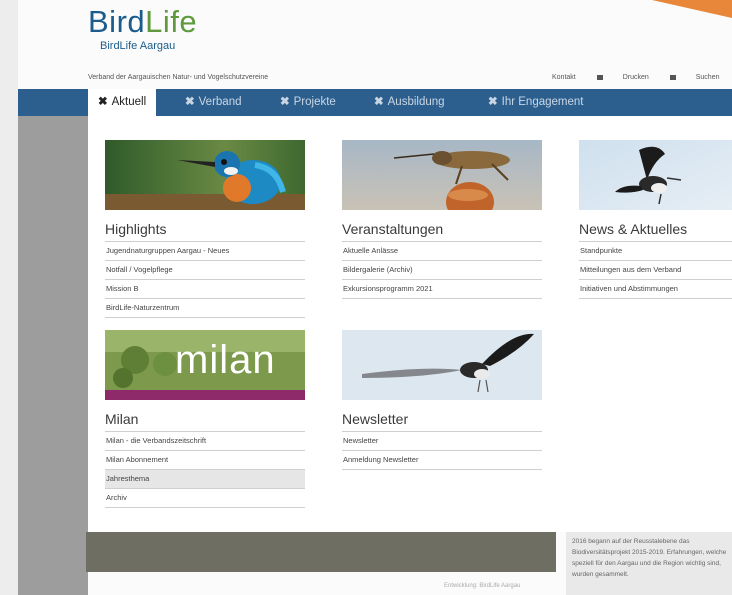  I want to click on menu-link: Exkursionsprogramm 2021, so click(442, 289).